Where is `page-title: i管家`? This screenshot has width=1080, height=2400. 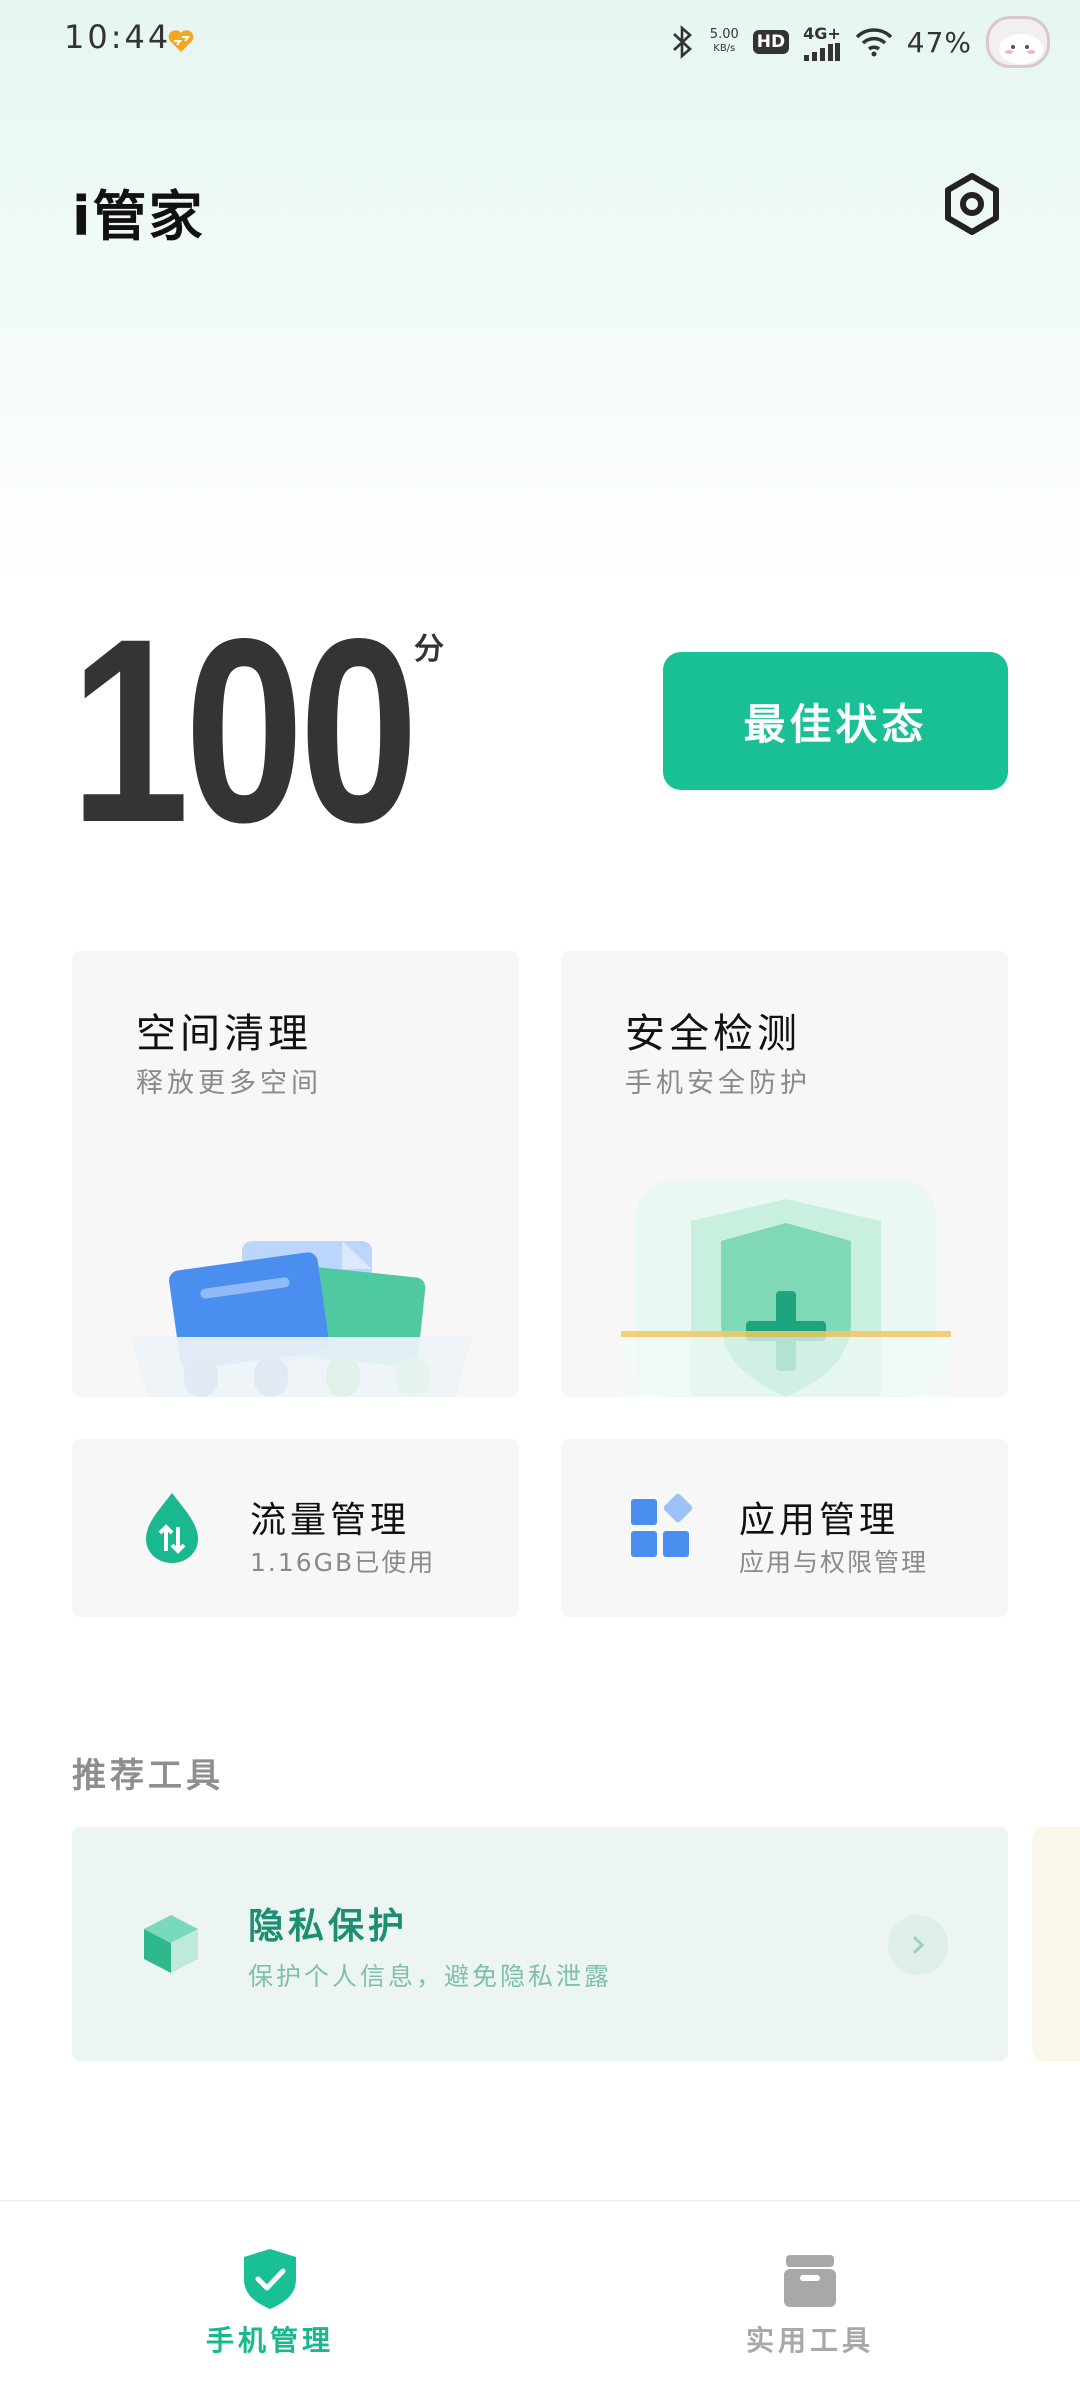
page-title: i管家 is located at coordinates (138, 216).